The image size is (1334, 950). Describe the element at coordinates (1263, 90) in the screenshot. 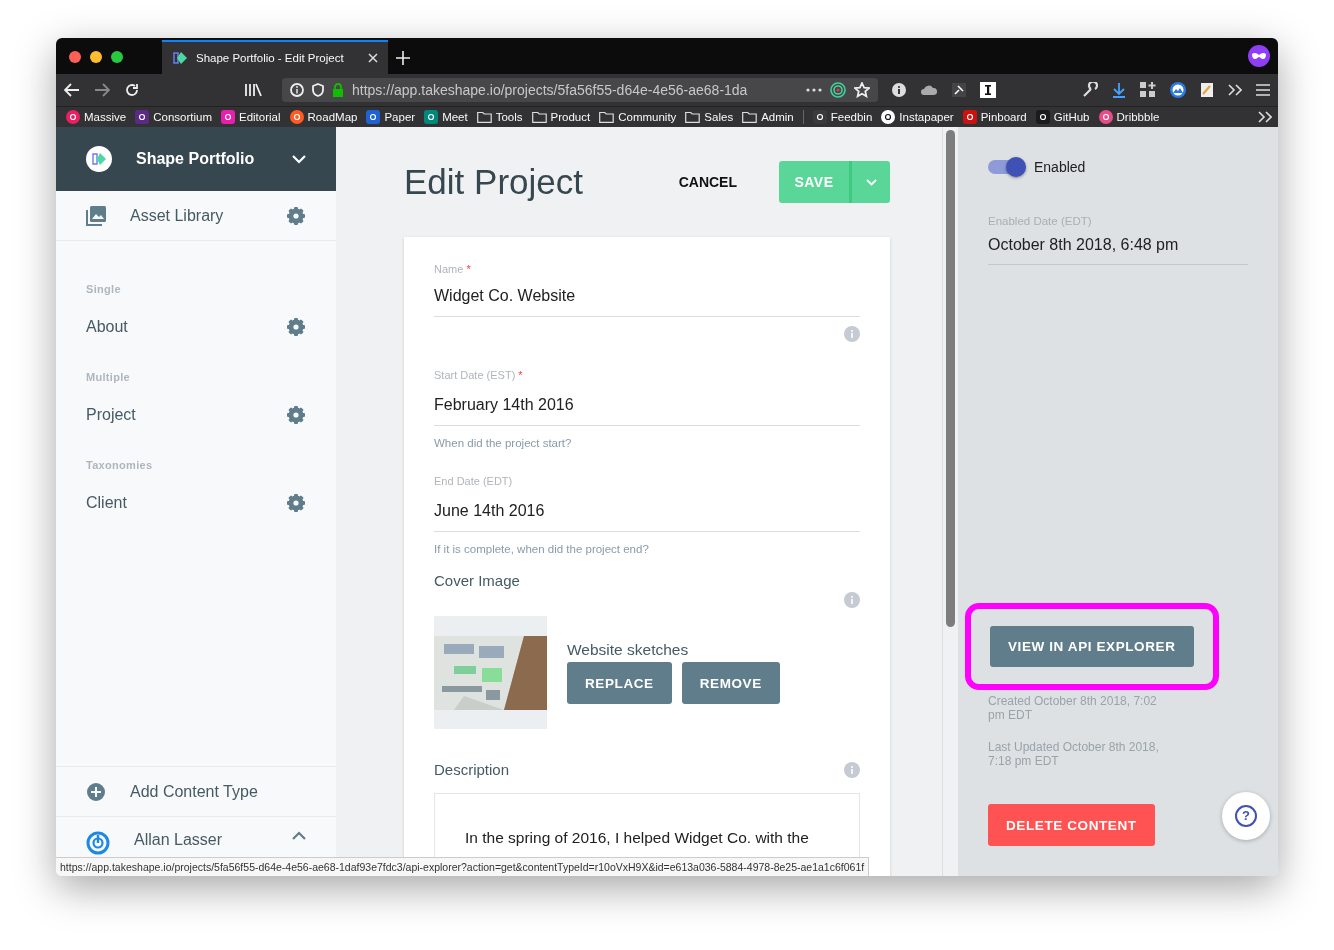

I see `menu-icon` at that location.